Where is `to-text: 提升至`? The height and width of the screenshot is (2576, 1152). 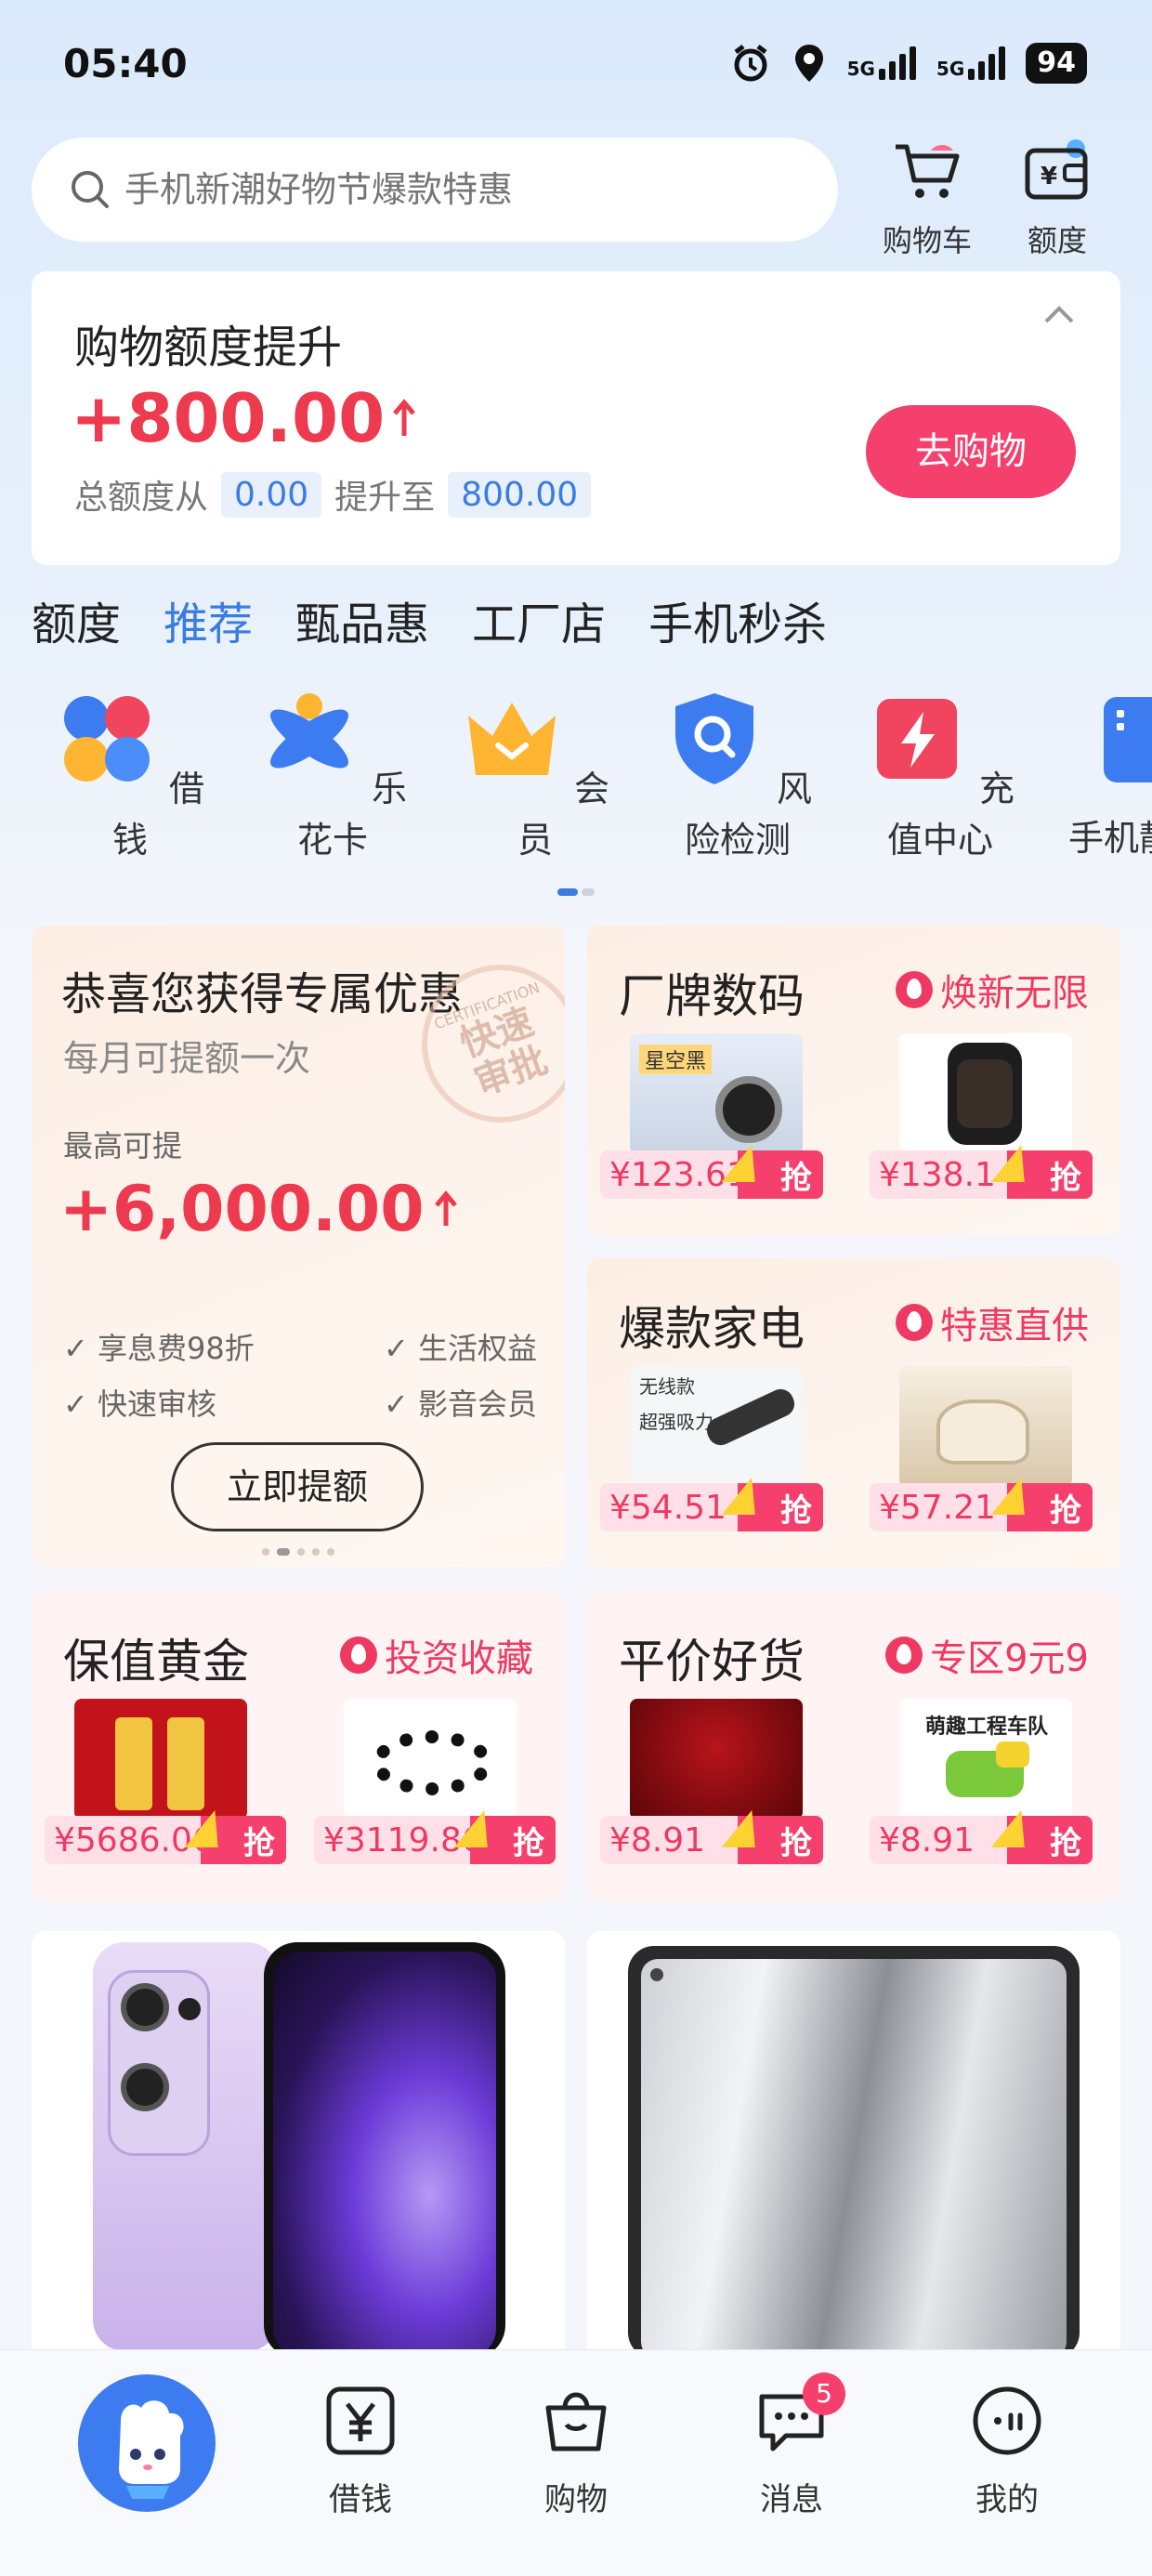 to-text: 提升至 is located at coordinates (385, 498).